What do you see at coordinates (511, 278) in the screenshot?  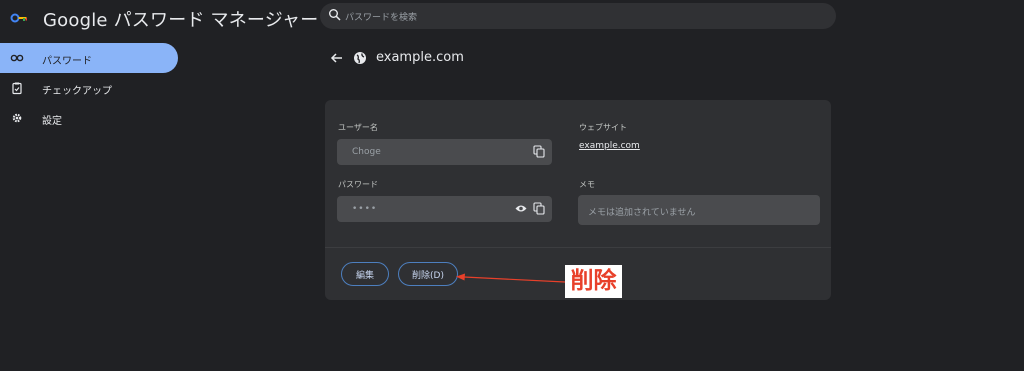 I see `annotation-arrow` at bounding box center [511, 278].